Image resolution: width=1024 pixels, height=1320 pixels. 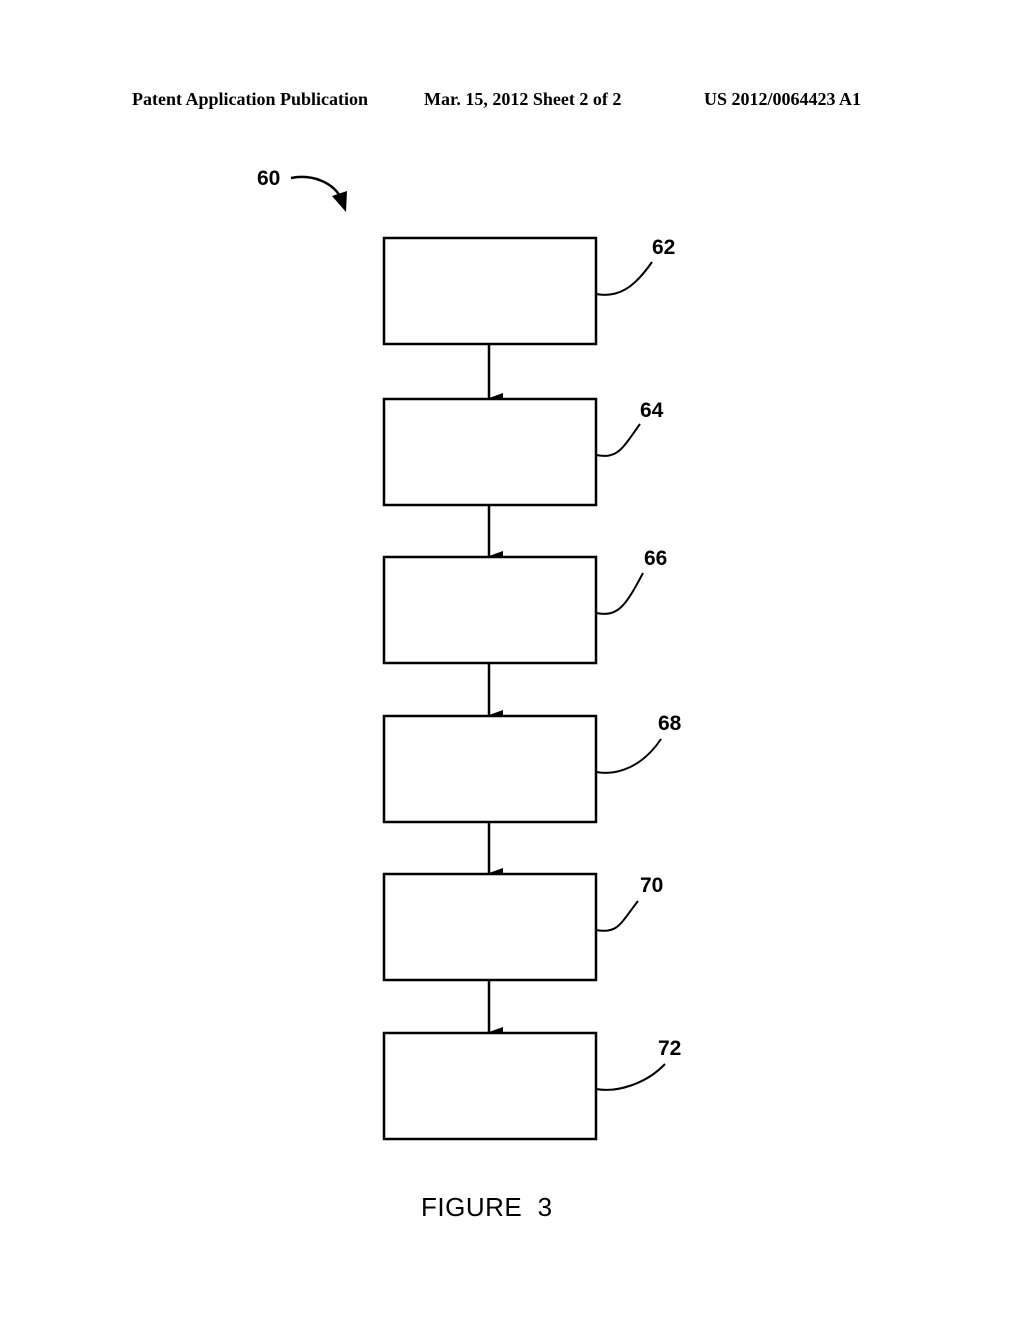 What do you see at coordinates (652, 410) in the screenshot?
I see `step-ref-label: 64` at bounding box center [652, 410].